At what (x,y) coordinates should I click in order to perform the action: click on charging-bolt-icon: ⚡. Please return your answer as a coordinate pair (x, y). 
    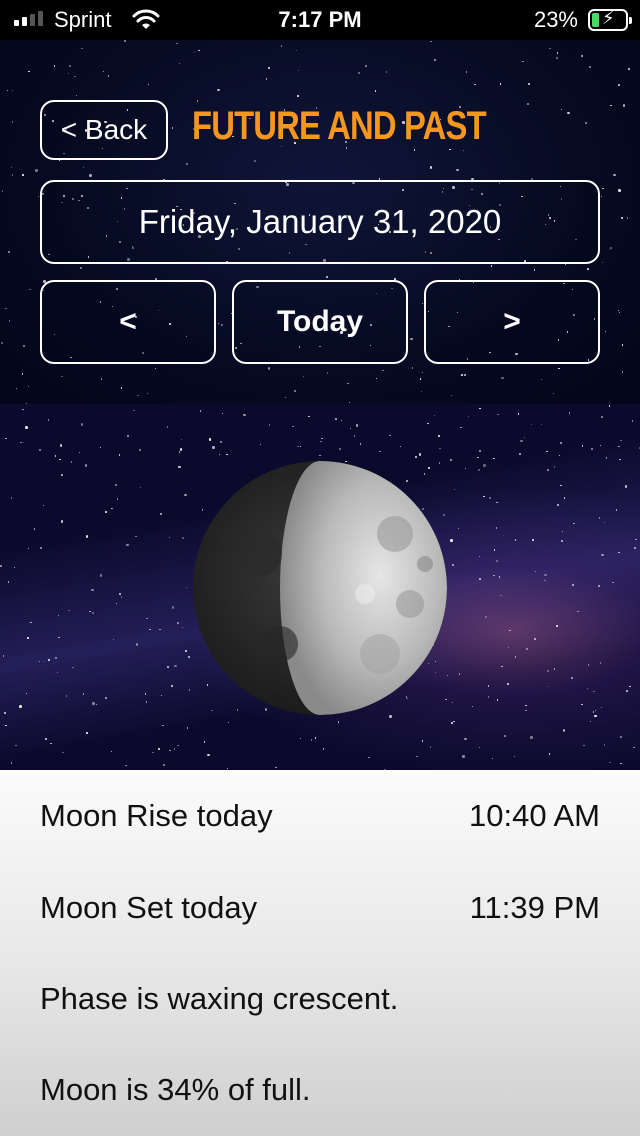
    Looking at the image, I should click on (608, 18).